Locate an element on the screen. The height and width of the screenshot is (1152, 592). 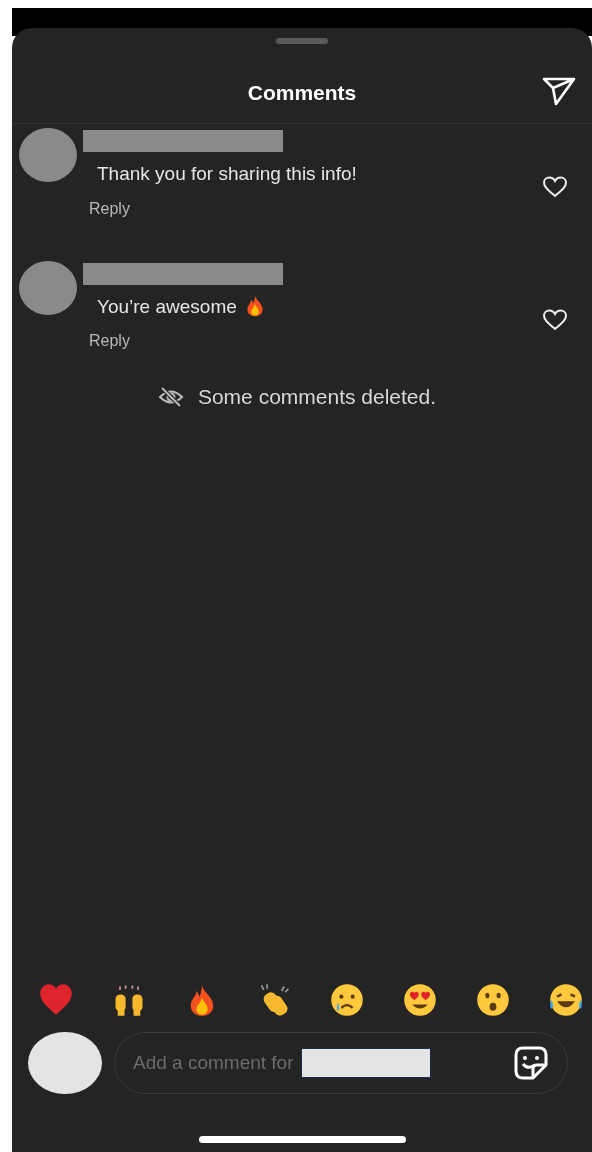
heart-eyes-face-icon is located at coordinates (420, 1000).